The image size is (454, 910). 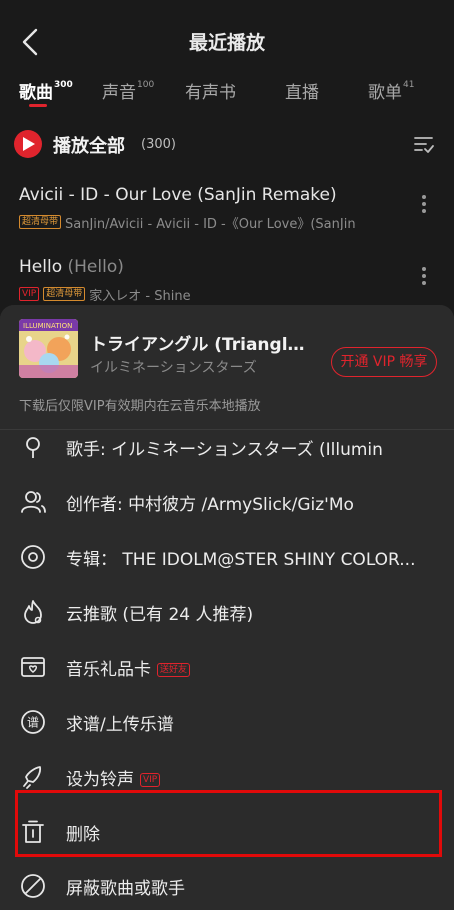 I want to click on menu-label-text: 设为铃声, so click(x=100, y=780).